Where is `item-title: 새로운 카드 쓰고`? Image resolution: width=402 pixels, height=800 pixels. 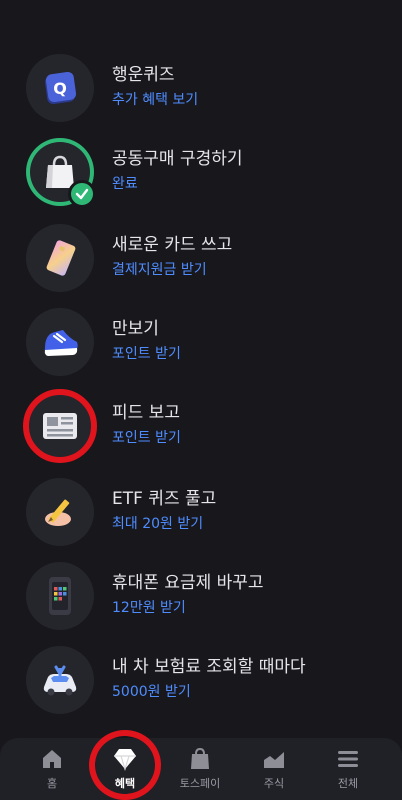
item-title: 새로운 카드 쓰고 is located at coordinates (172, 245).